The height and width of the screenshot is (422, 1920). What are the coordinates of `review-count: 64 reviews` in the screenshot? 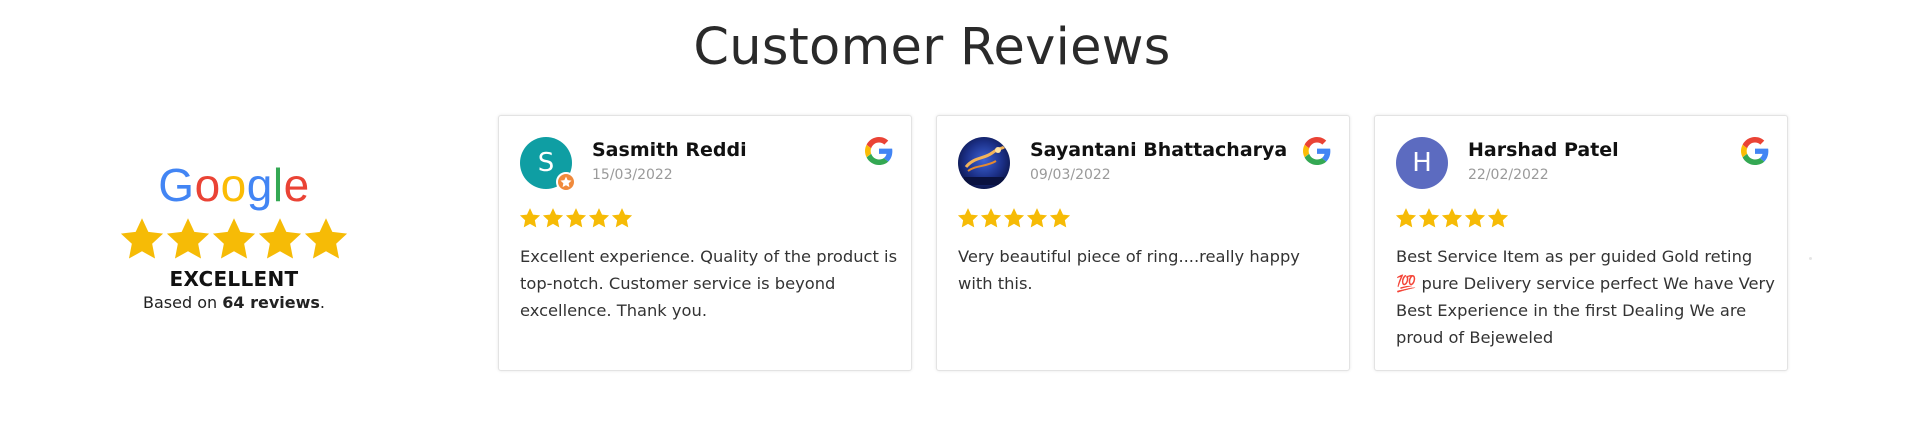 It's located at (271, 302).